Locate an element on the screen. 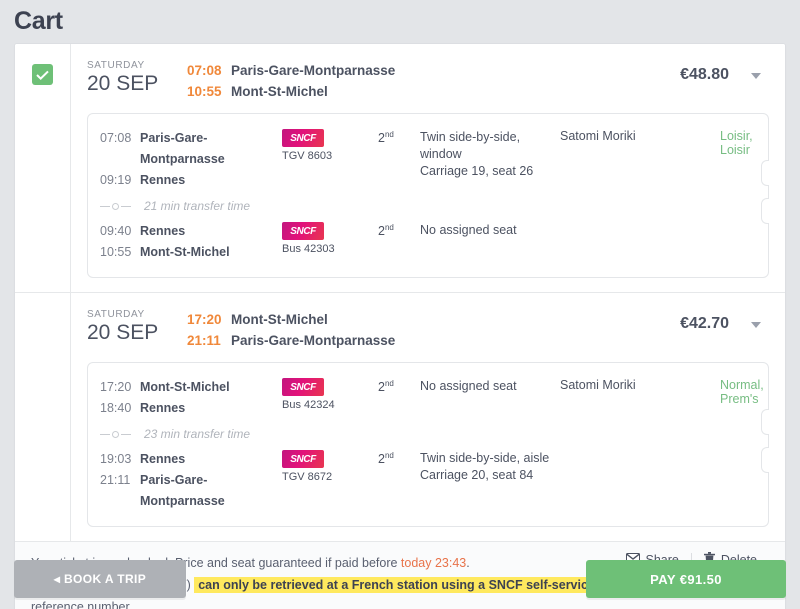 The width and height of the screenshot is (800, 609). segment-fare is located at coordinates (739, 449).